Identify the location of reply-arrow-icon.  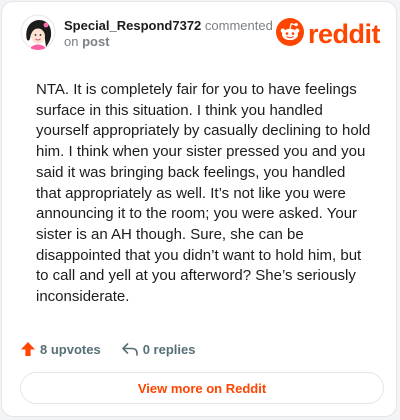
(130, 349).